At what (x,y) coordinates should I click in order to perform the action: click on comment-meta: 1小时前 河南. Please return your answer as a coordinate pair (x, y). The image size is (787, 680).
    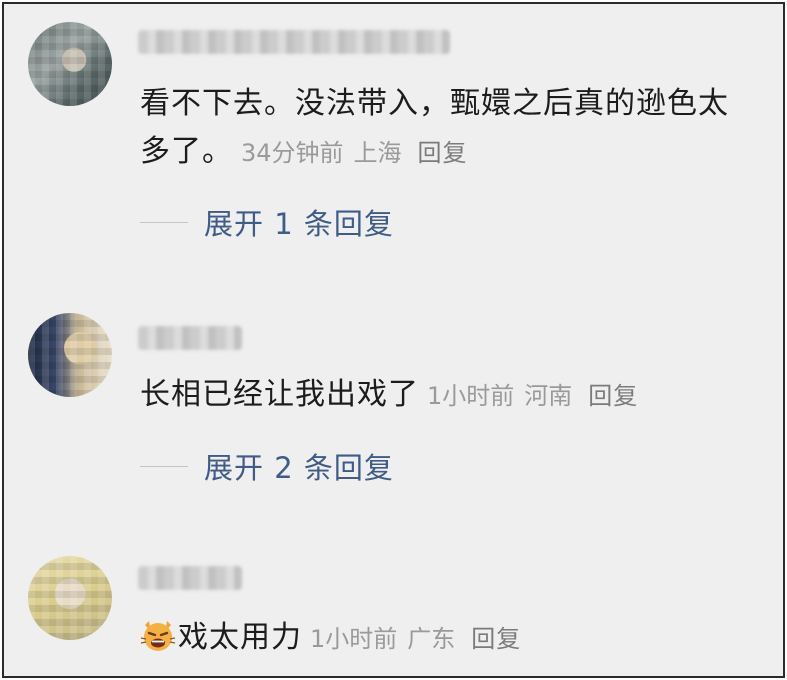
    Looking at the image, I should click on (499, 396).